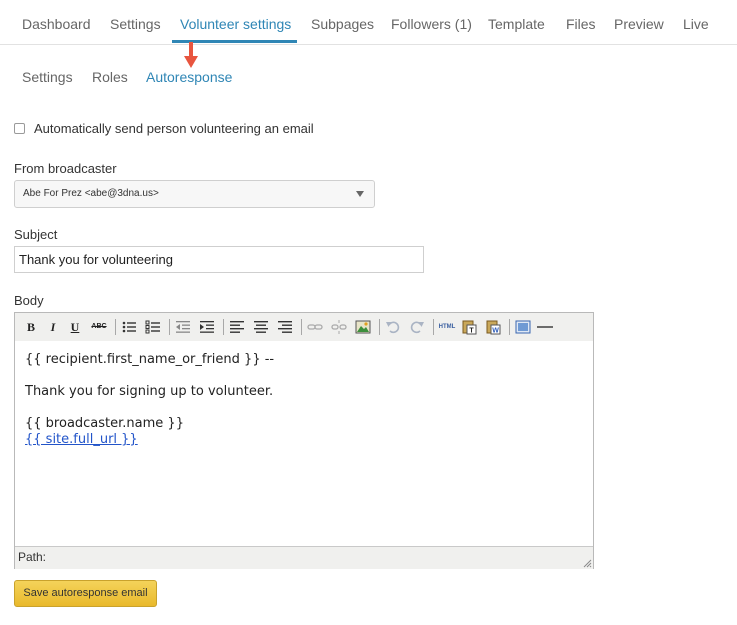 The height and width of the screenshot is (625, 737). Describe the element at coordinates (110, 77) in the screenshot. I see `subtab-roles: Roles` at that location.